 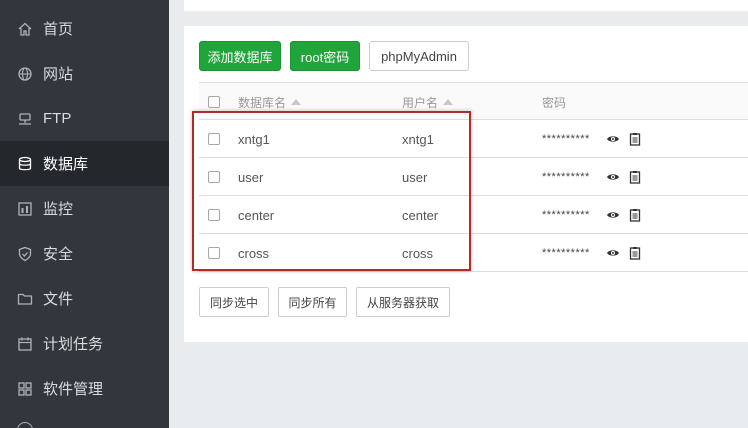 I want to click on apps-icon, so click(x=25, y=389).